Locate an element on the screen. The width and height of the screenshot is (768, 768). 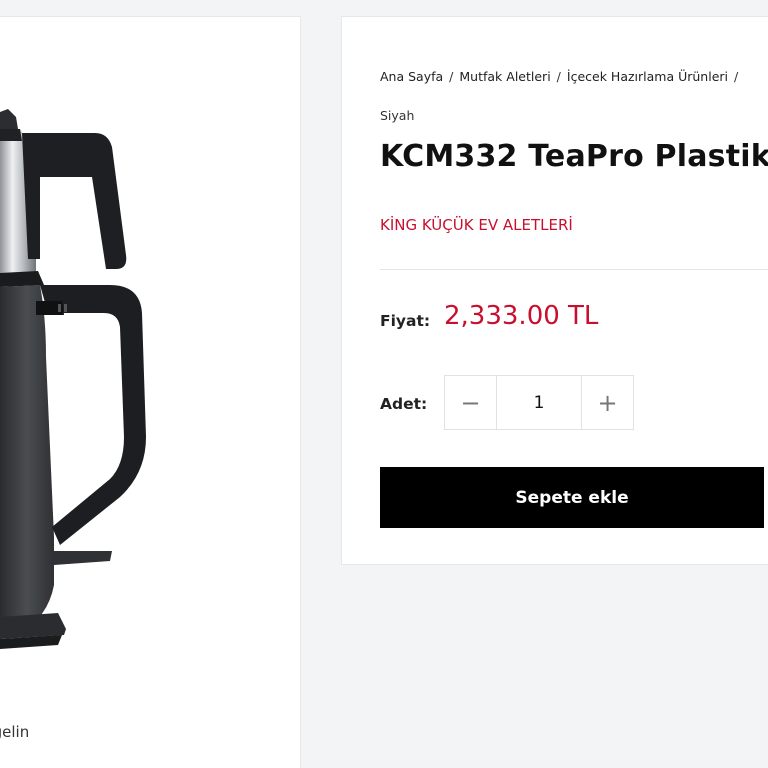
minus-icon: − is located at coordinates (470, 402).